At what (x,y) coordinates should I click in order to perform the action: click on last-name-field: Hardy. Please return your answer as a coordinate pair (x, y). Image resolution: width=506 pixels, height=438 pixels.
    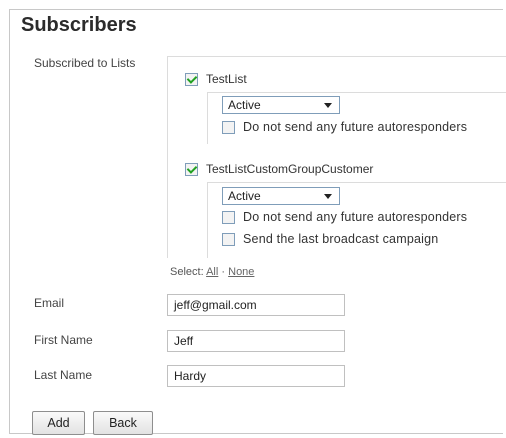
    Looking at the image, I should click on (256, 376).